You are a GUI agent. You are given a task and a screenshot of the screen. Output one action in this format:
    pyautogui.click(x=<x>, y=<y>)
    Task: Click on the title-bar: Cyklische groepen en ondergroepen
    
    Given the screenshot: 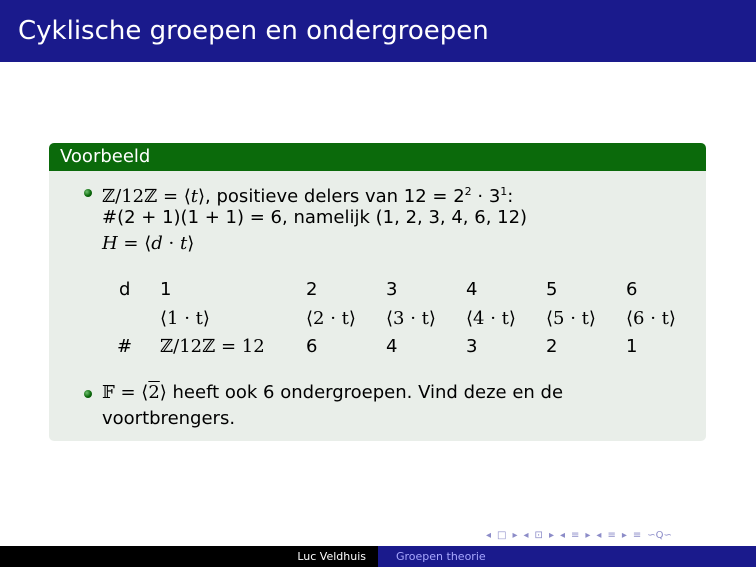 What is the action you would take?
    pyautogui.click(x=378, y=31)
    